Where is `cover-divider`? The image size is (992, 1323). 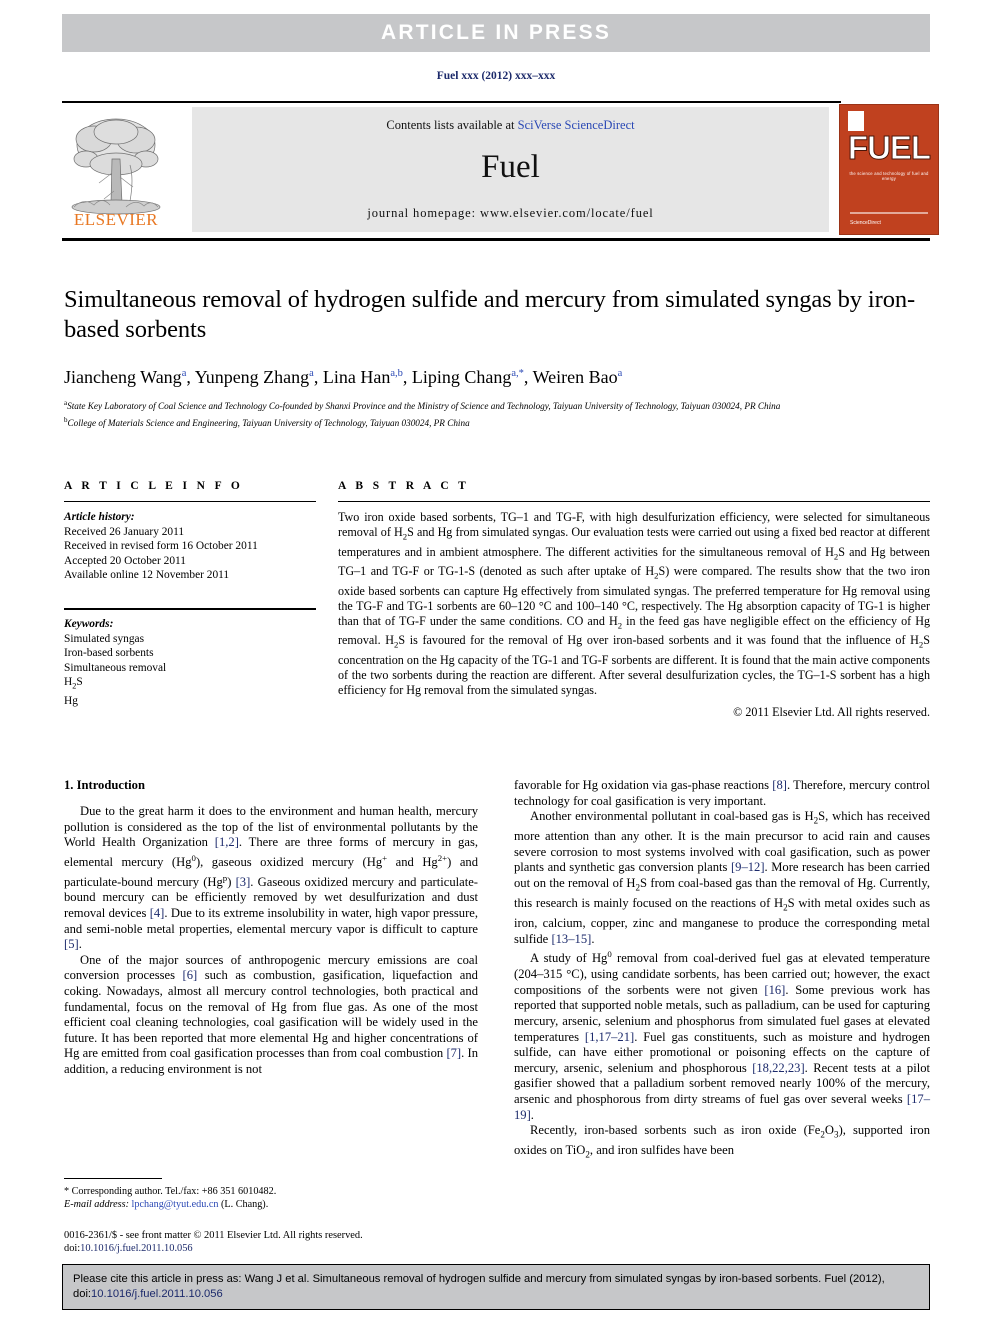 cover-divider is located at coordinates (889, 213).